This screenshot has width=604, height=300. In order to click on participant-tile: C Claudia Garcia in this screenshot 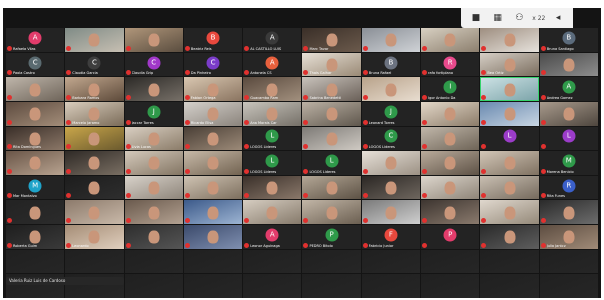, I will do `click(94, 64)`.